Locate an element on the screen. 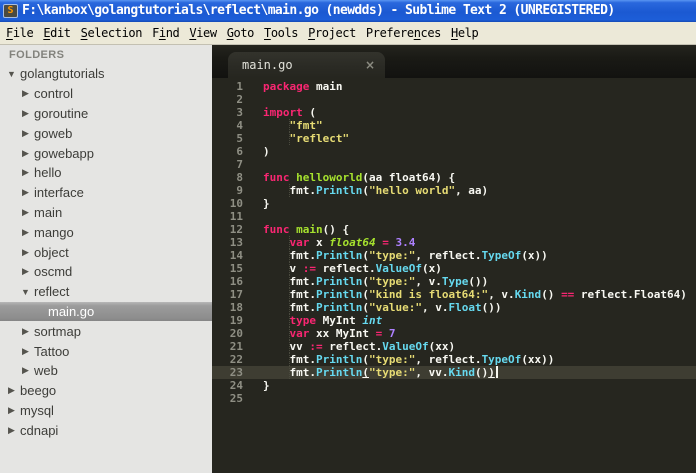 Image resolution: width=696 pixels, height=473 pixels. line-number: 12 is located at coordinates (236, 229).